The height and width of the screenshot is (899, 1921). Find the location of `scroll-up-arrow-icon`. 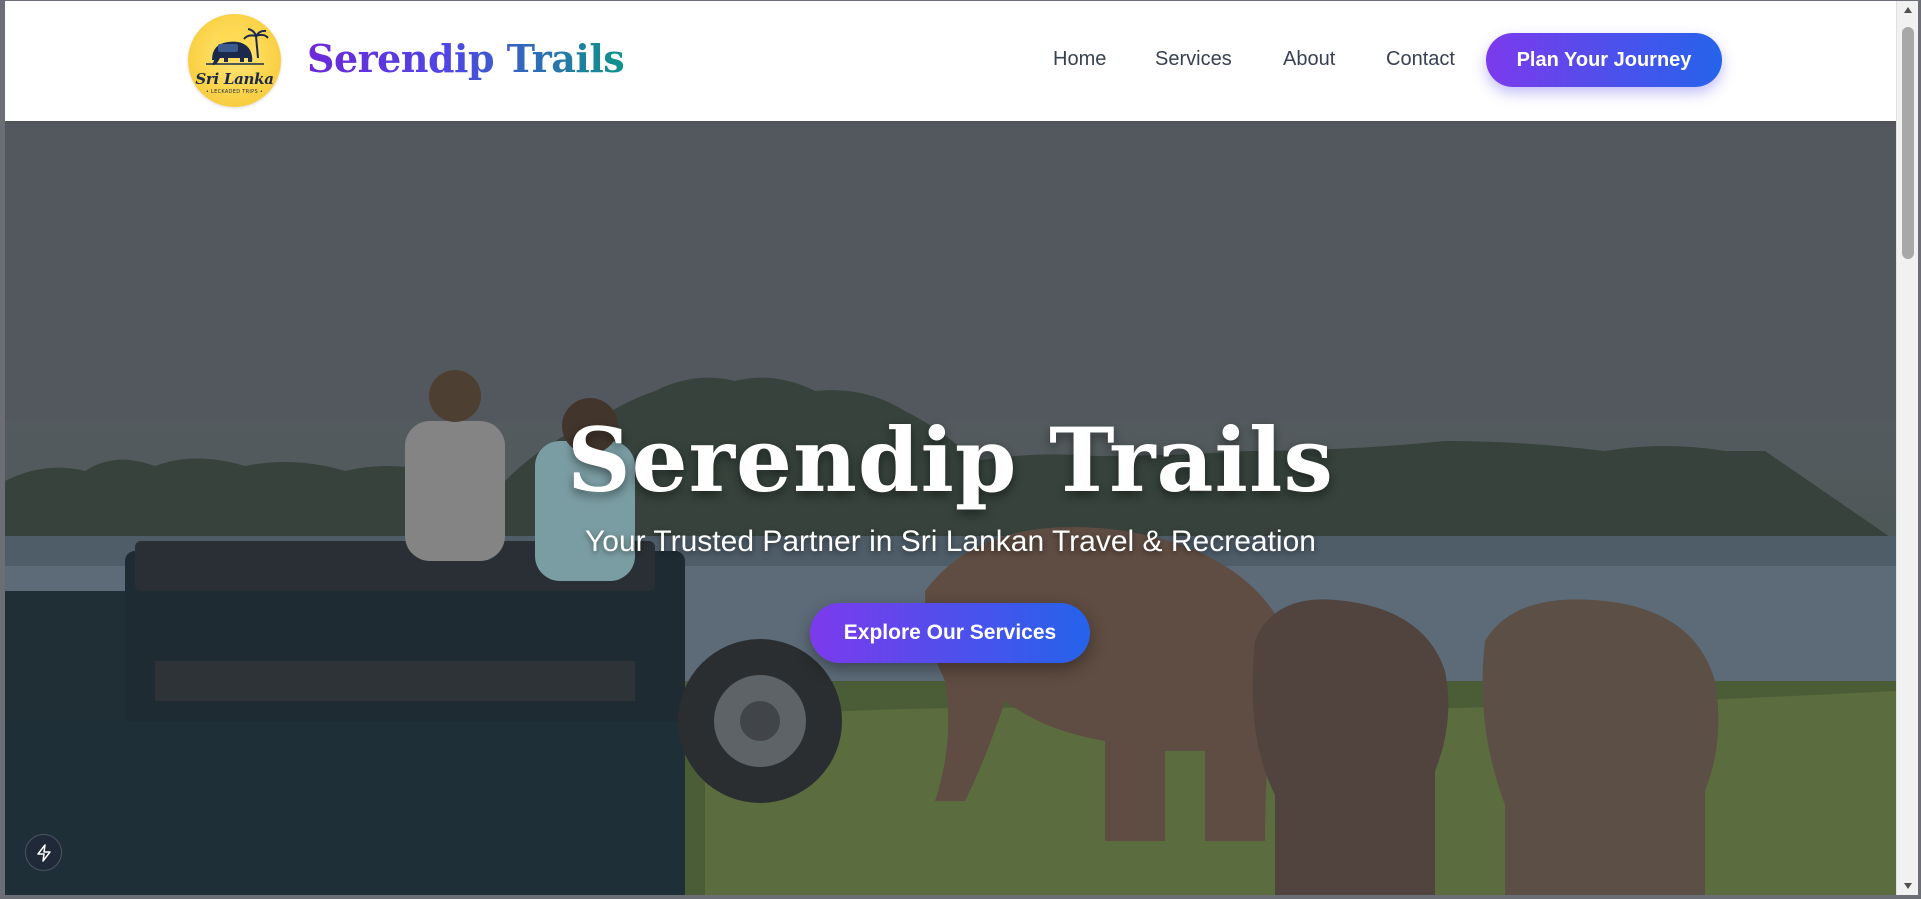

scroll-up-arrow-icon is located at coordinates (1908, 10).